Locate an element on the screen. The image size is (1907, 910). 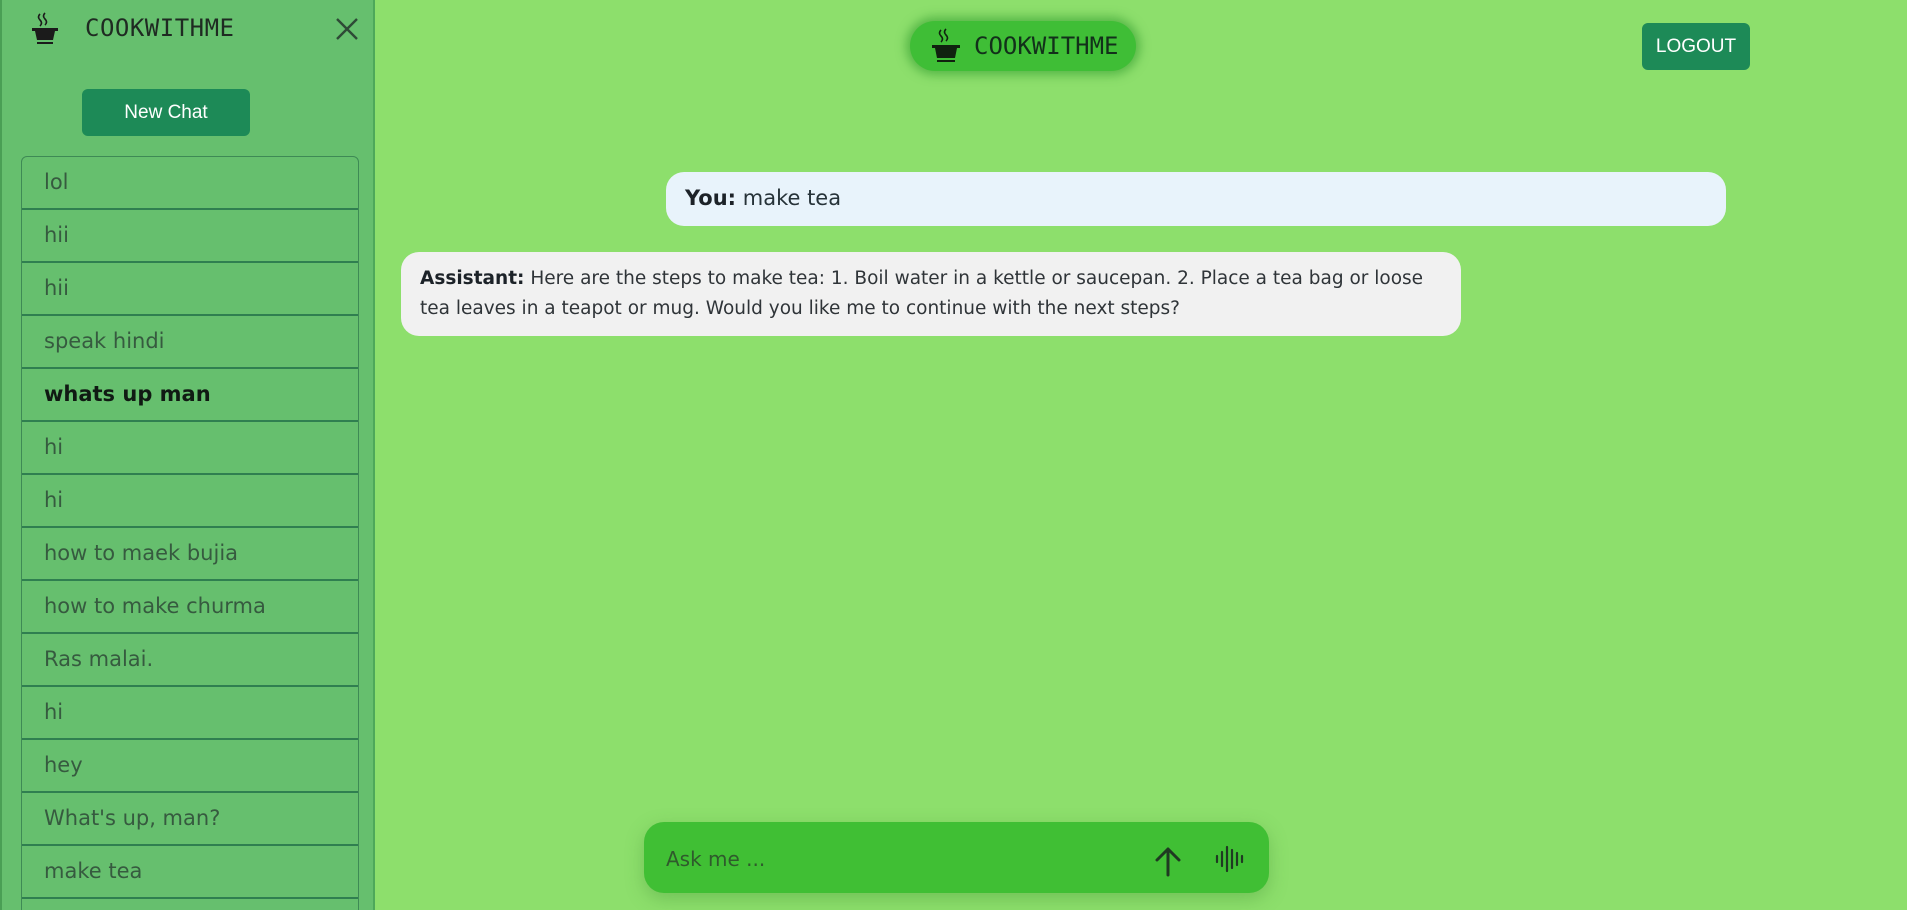
user-message: You: make tea is located at coordinates (1196, 199).